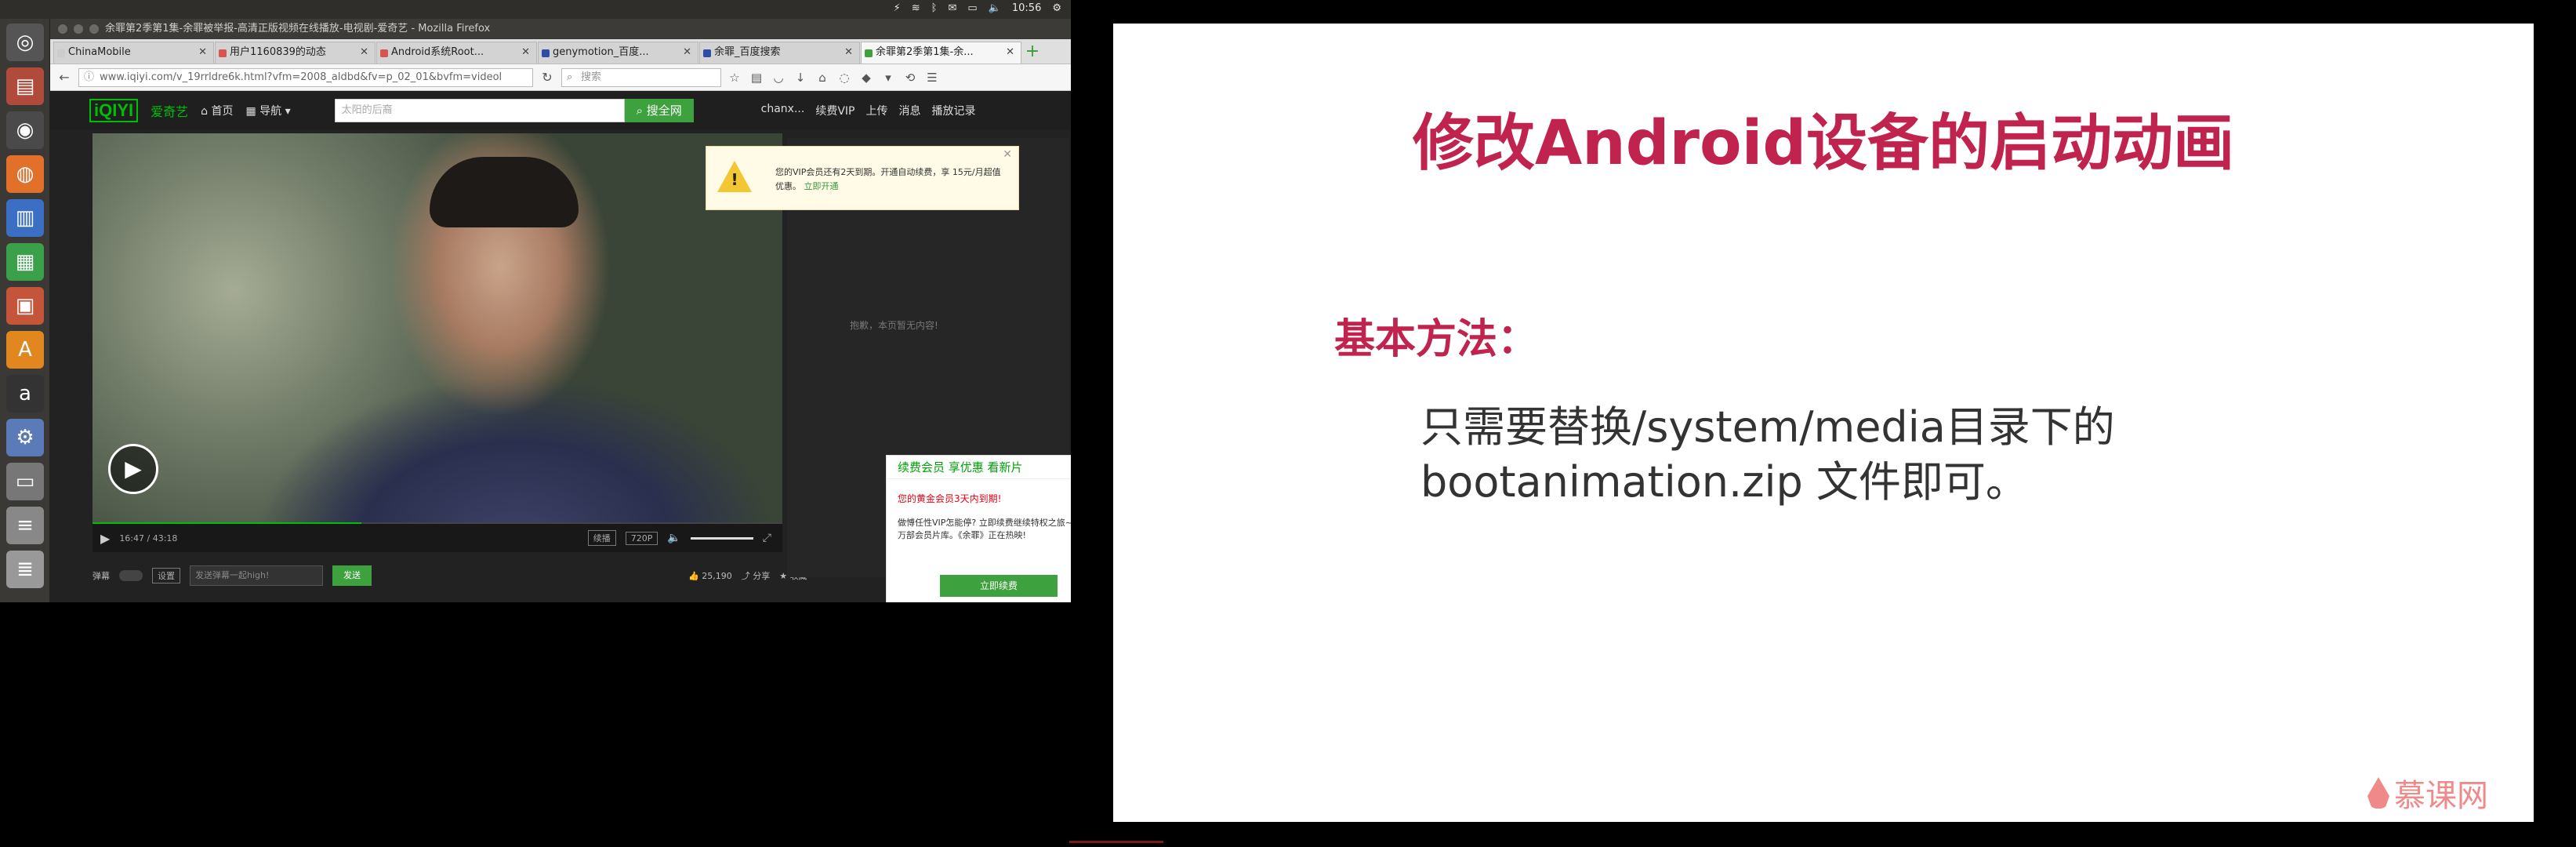 The width and height of the screenshot is (2576, 847). Describe the element at coordinates (822, 186) in the screenshot. I see `vip-open-link: 立即开通` at that location.